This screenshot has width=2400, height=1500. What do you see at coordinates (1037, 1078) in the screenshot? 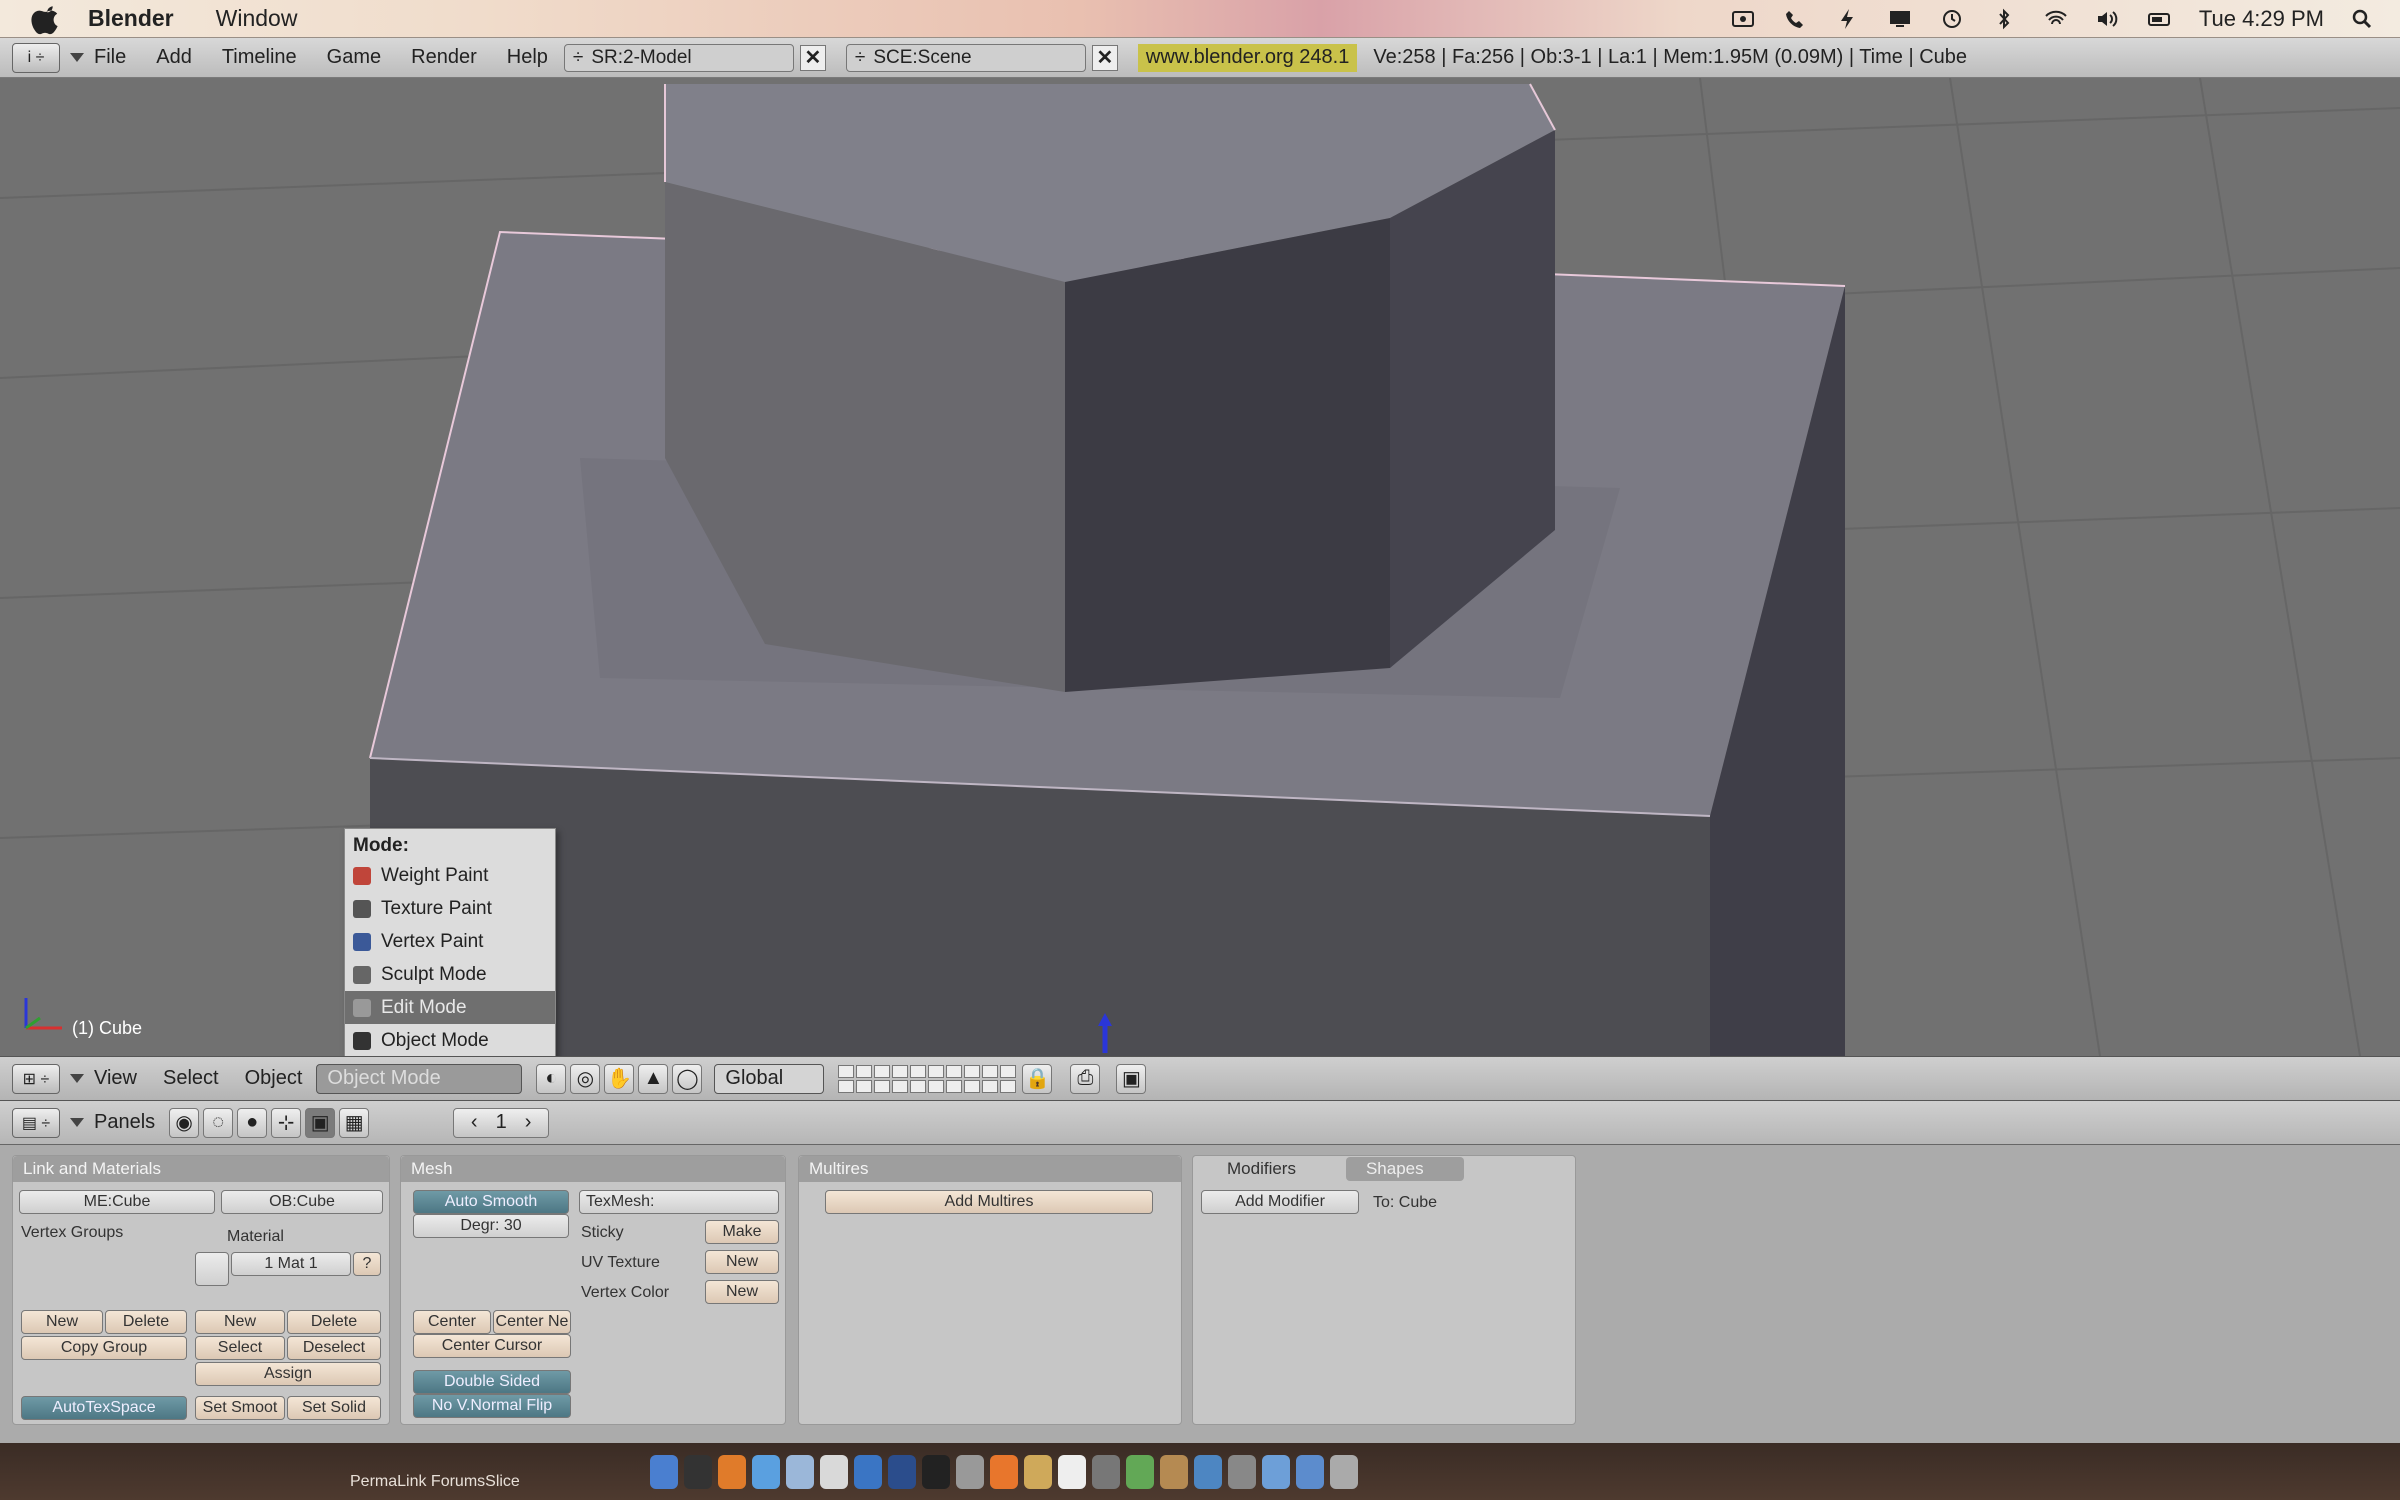
I see `lock-layer-button: 🔒` at bounding box center [1037, 1078].